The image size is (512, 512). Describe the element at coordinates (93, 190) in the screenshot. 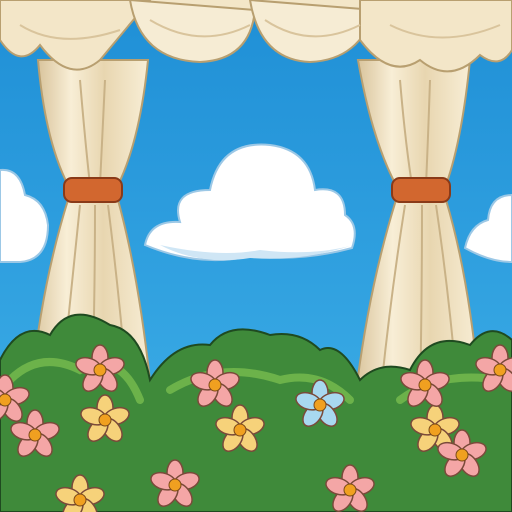

I see `tieback-left` at that location.